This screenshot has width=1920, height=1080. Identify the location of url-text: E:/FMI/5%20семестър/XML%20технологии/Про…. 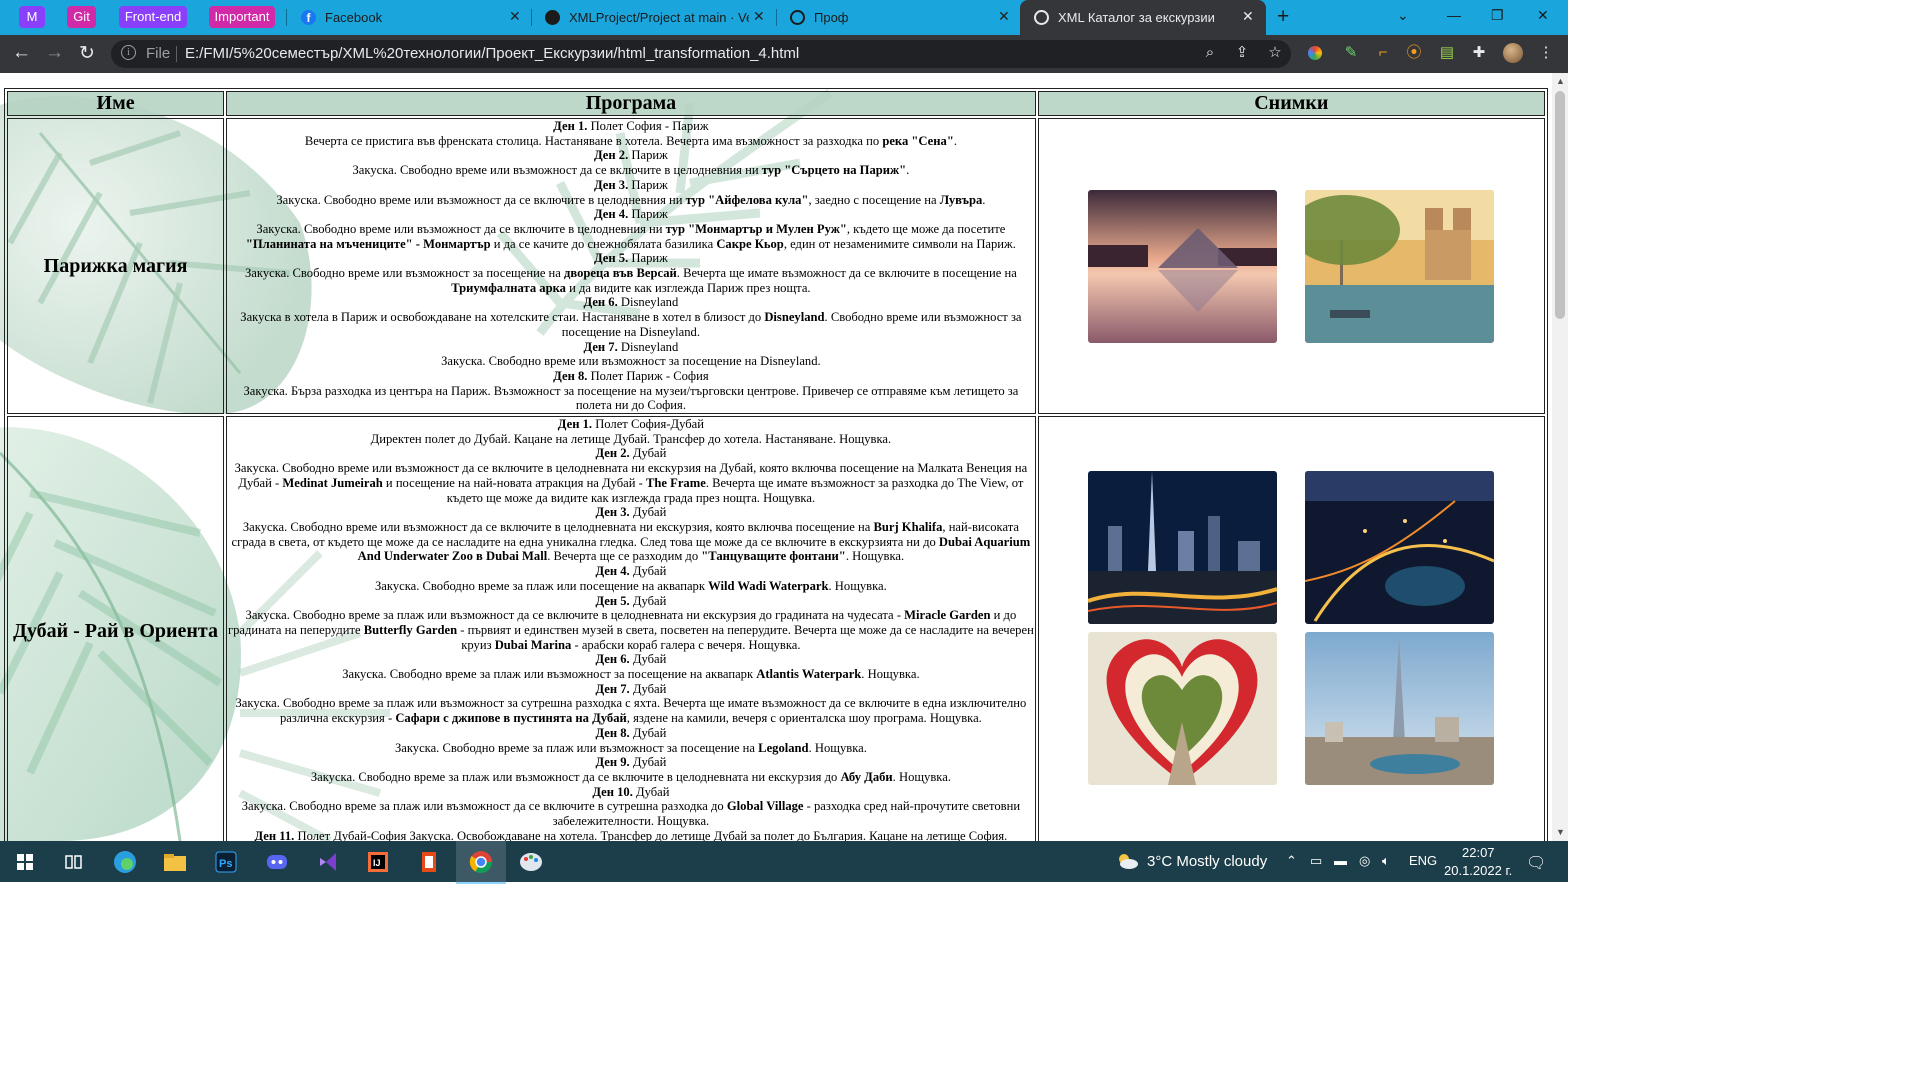
(492, 53).